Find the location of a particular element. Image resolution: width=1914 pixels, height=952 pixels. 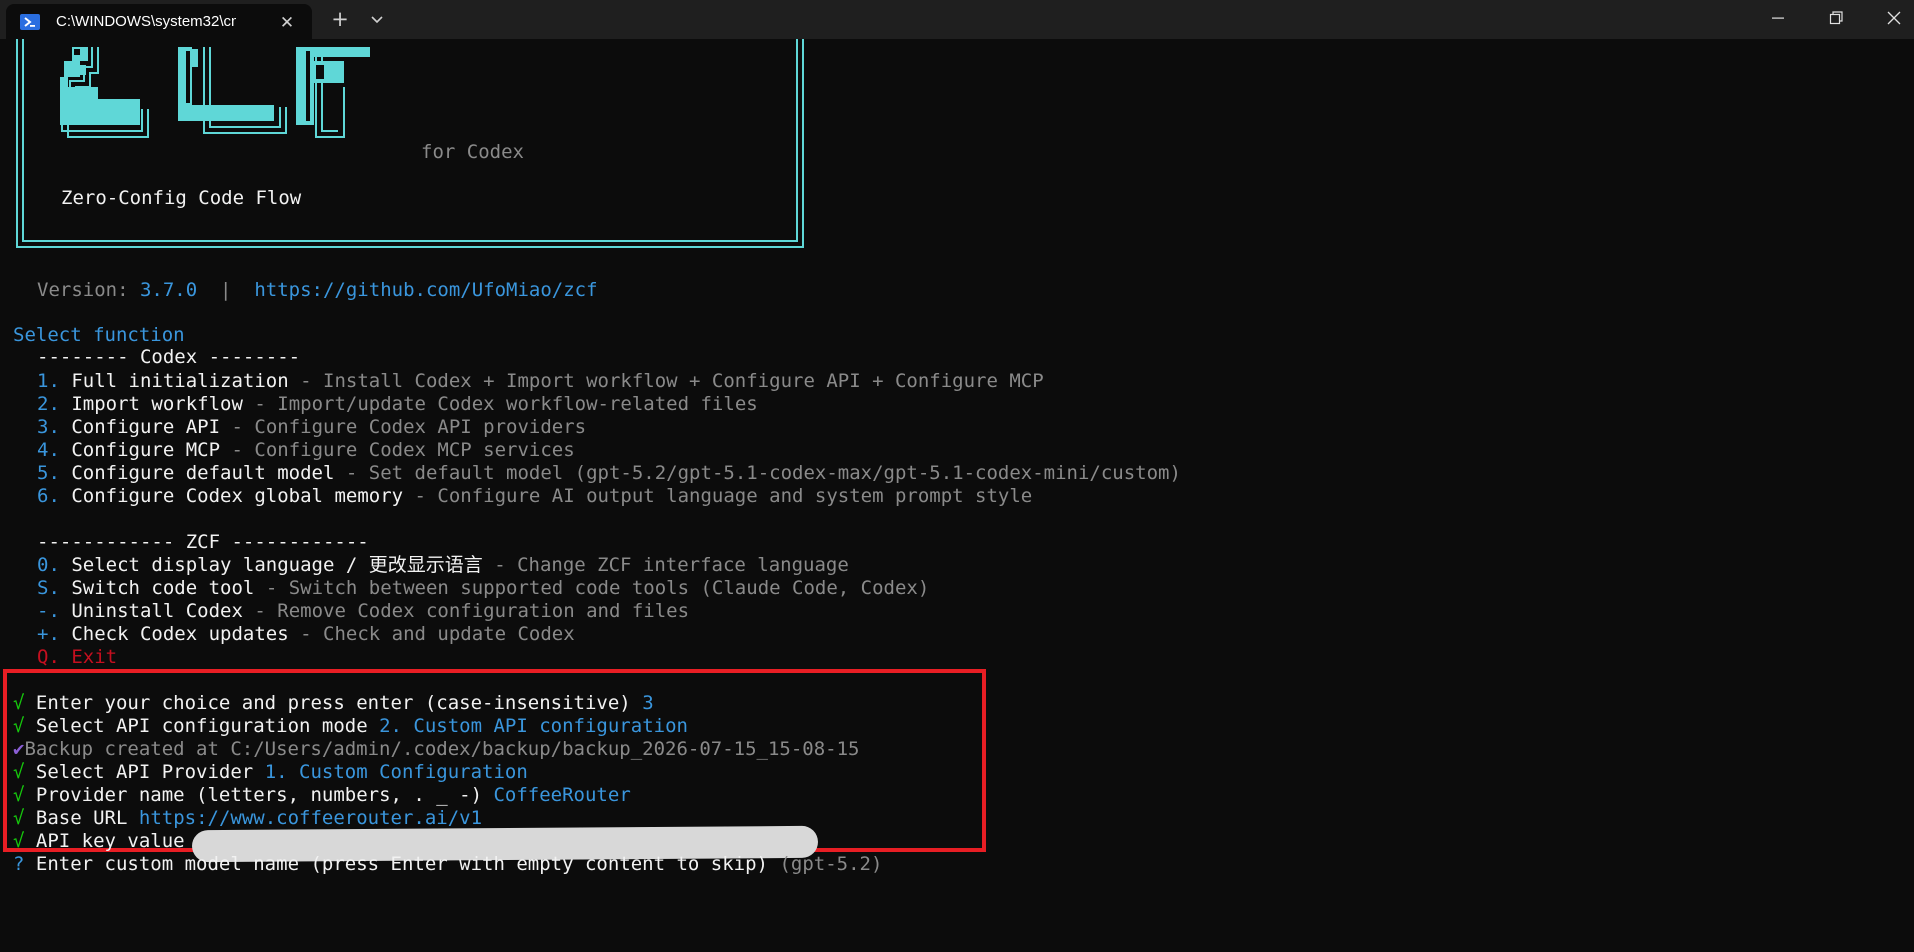

menu-label: Uninstall Codex is located at coordinates (157, 611).